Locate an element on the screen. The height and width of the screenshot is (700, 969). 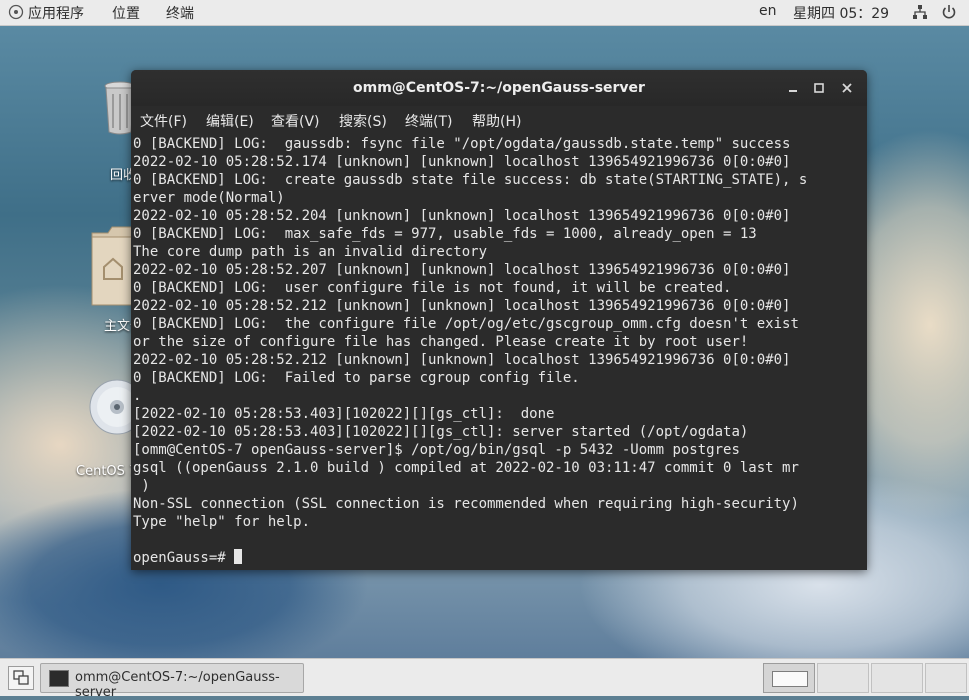
desktop-icon-dvd: CentOS 7 x86_64 is located at coordinates (132, 425).